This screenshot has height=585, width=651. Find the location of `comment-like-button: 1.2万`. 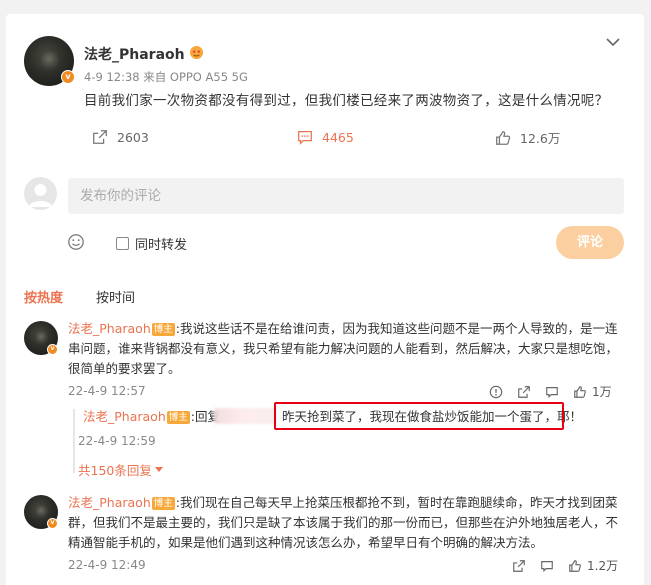

comment-like-button: 1.2万 is located at coordinates (593, 565).